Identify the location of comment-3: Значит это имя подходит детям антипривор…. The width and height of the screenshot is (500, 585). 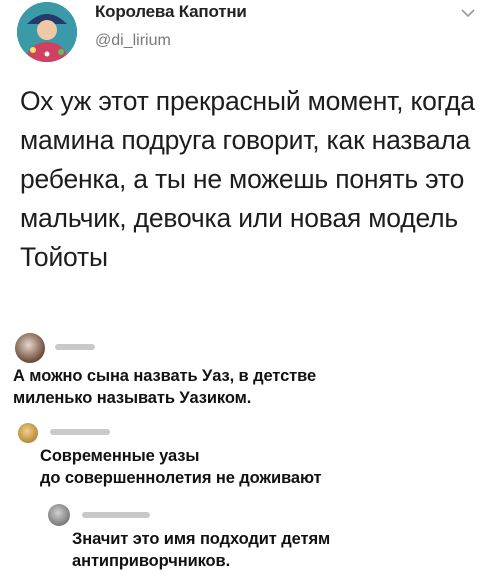
(250, 540).